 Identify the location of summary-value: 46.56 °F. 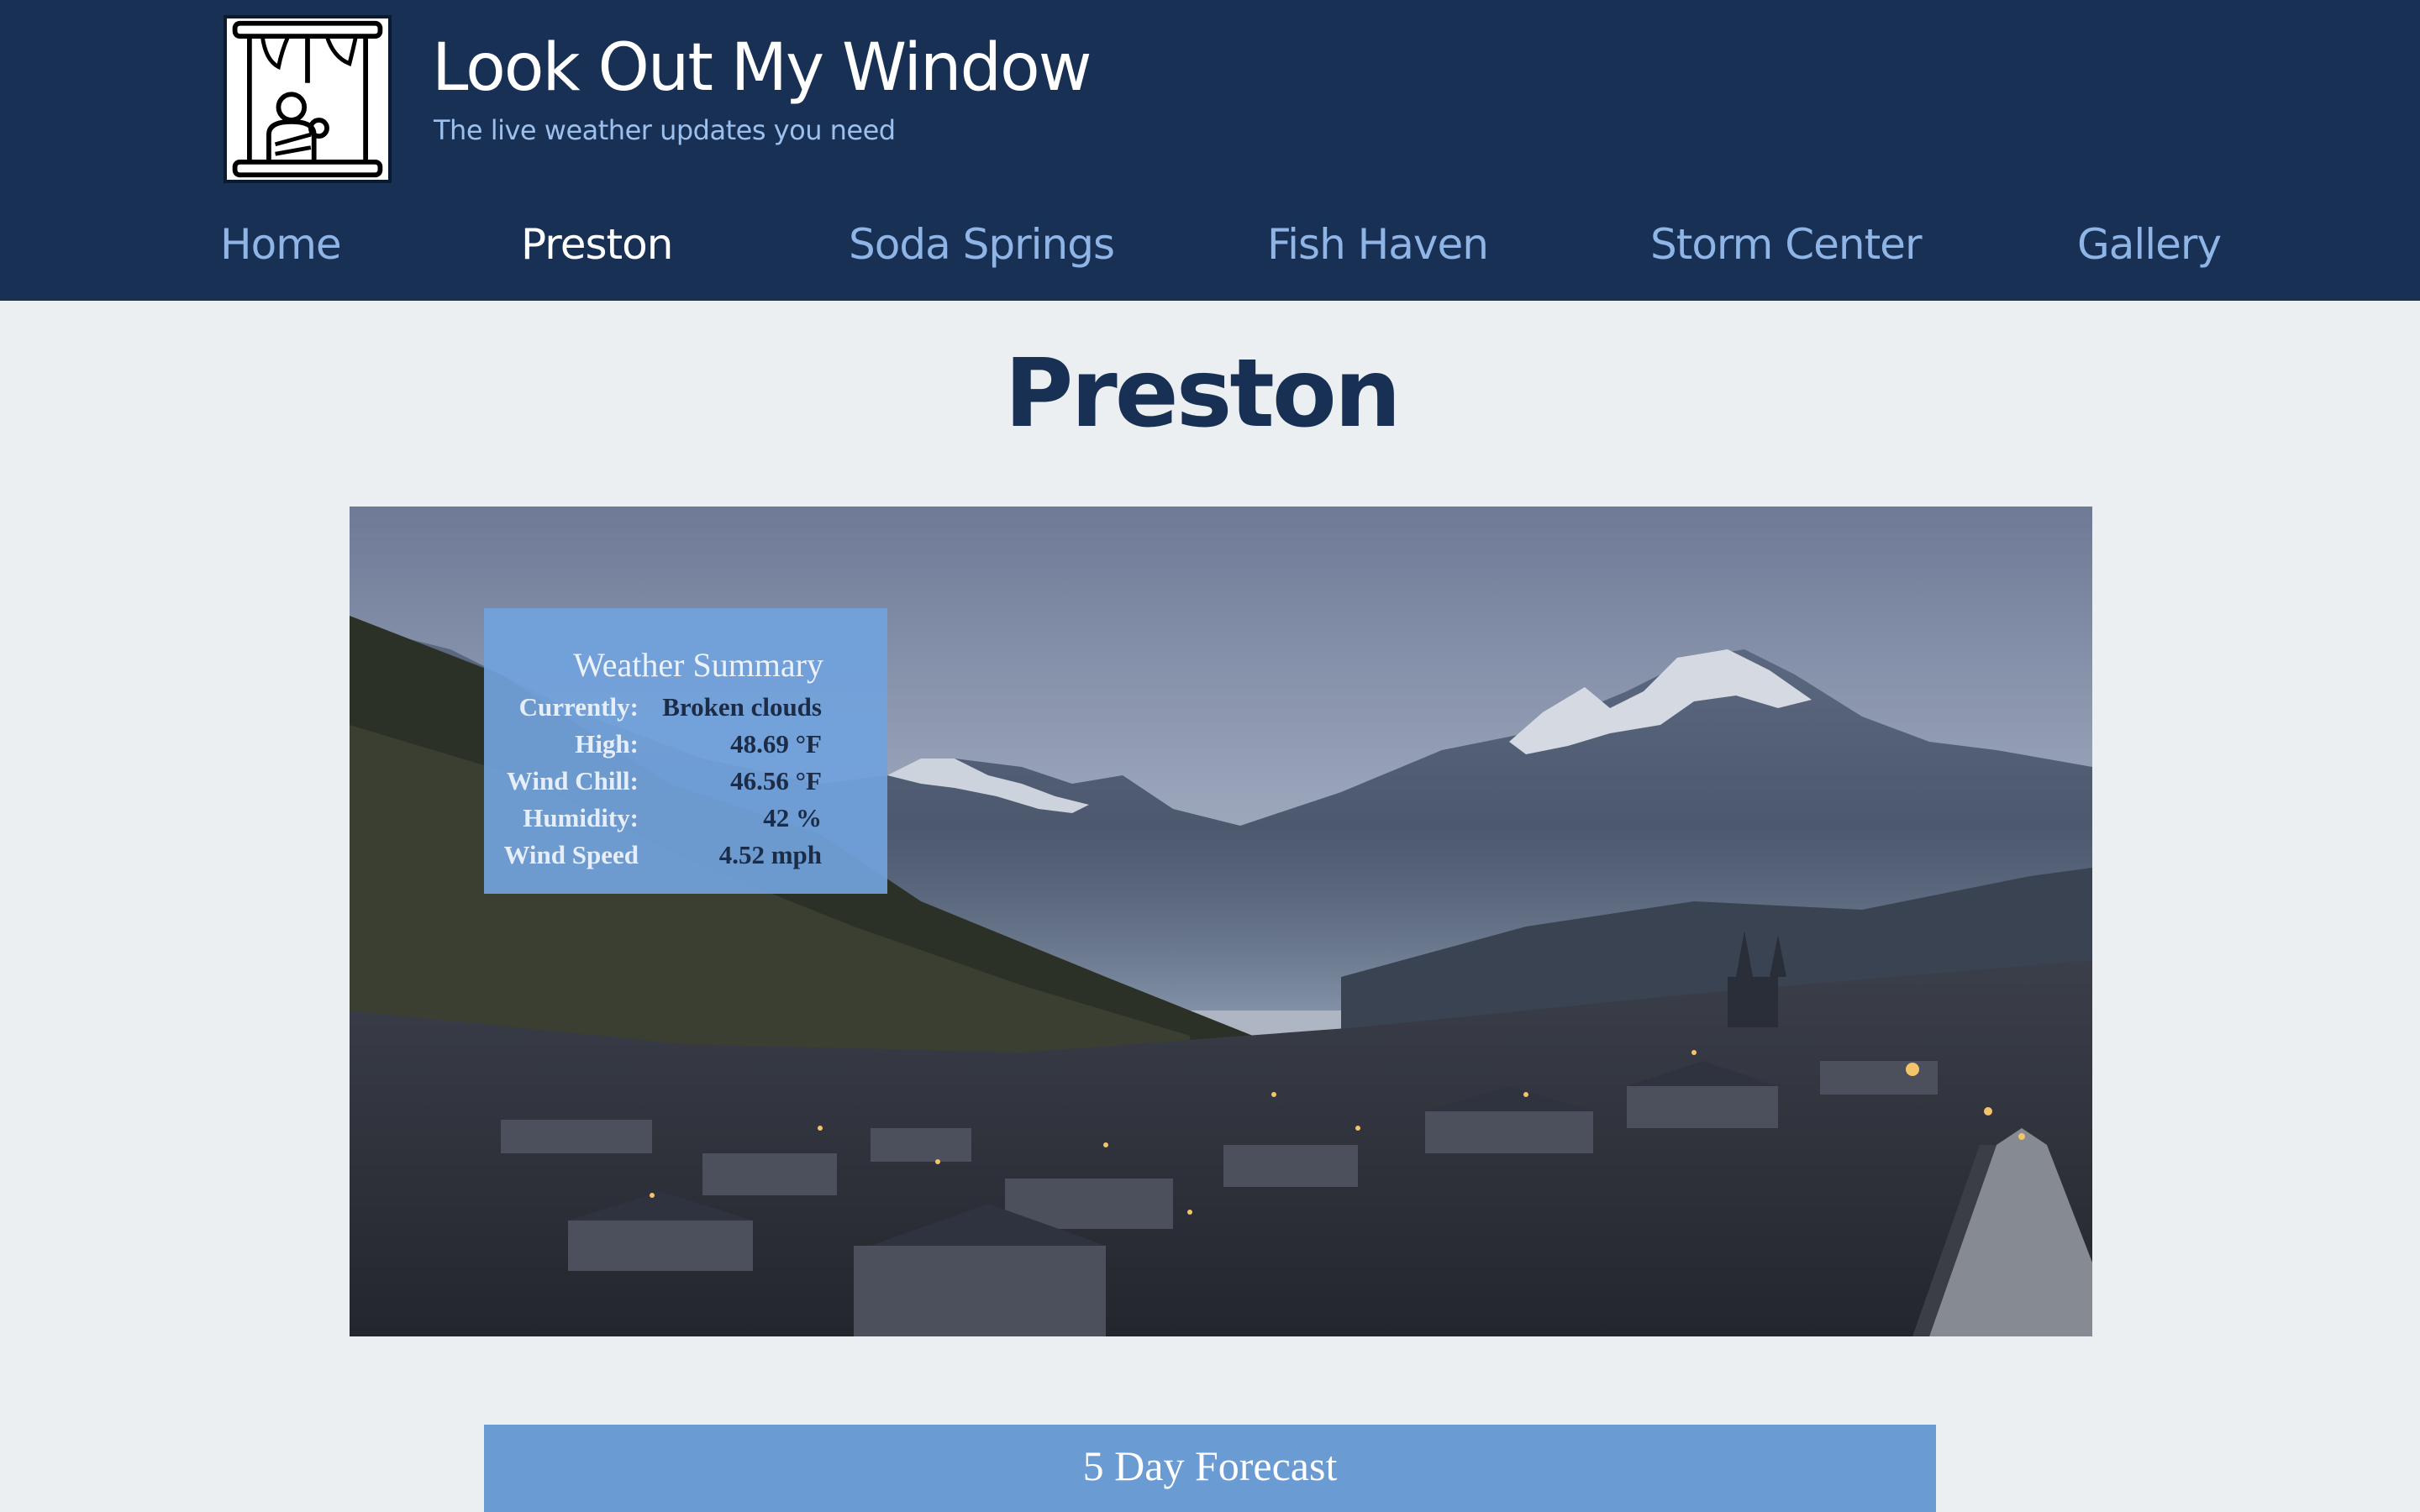
(776, 780).